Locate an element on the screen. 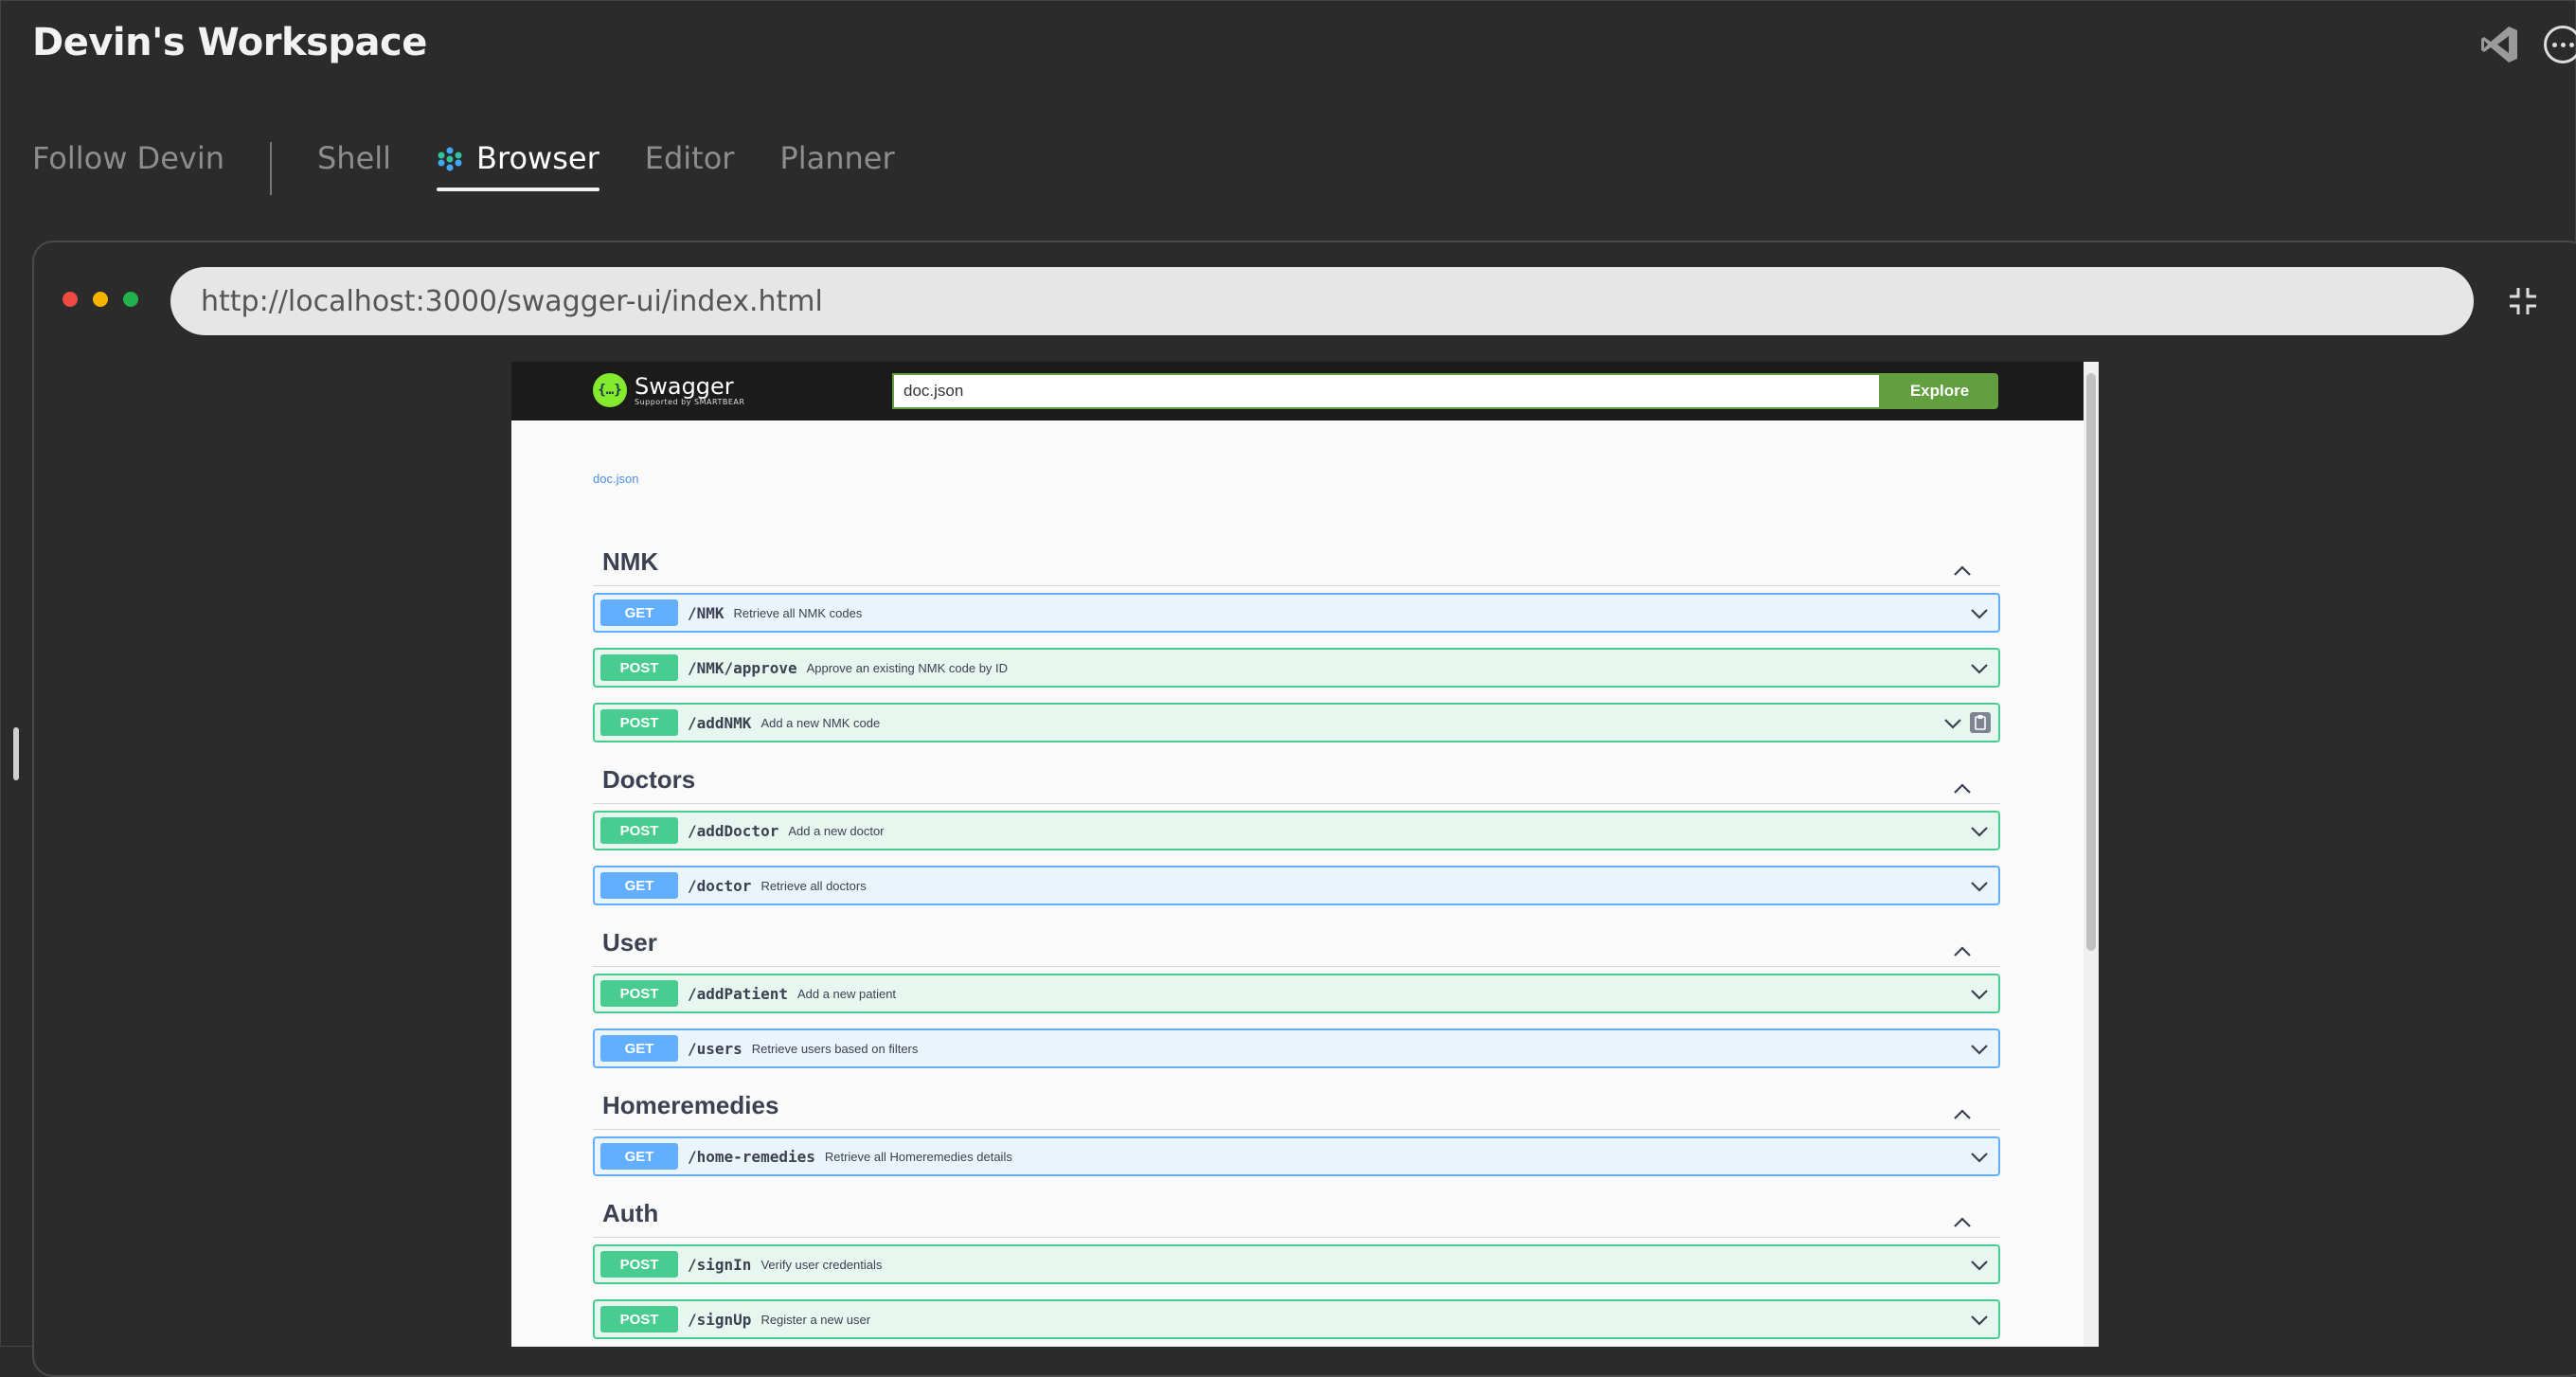 The height and width of the screenshot is (1377, 2576). operation-description: Register a new user is located at coordinates (815, 1319).